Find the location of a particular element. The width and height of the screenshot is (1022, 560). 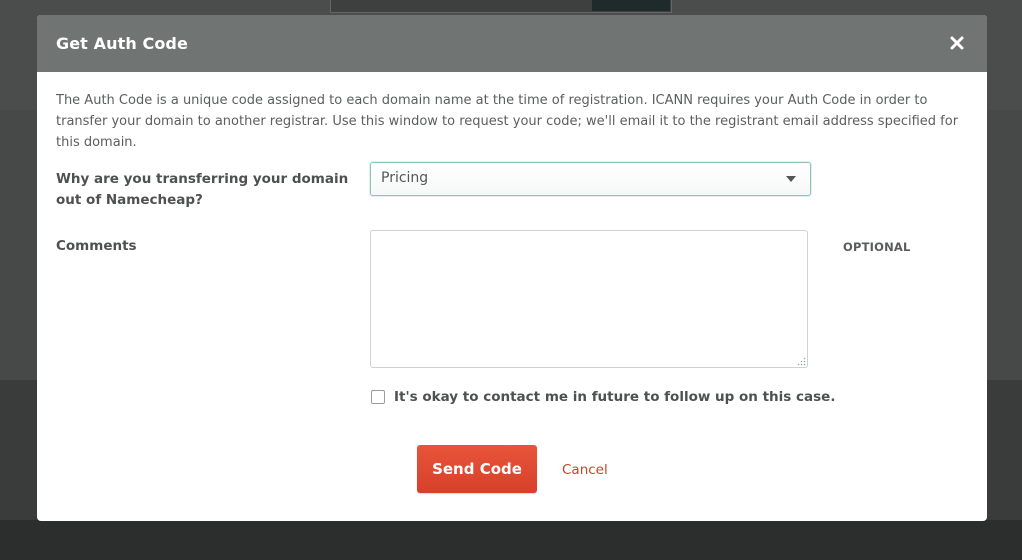

close-icon is located at coordinates (957, 43).